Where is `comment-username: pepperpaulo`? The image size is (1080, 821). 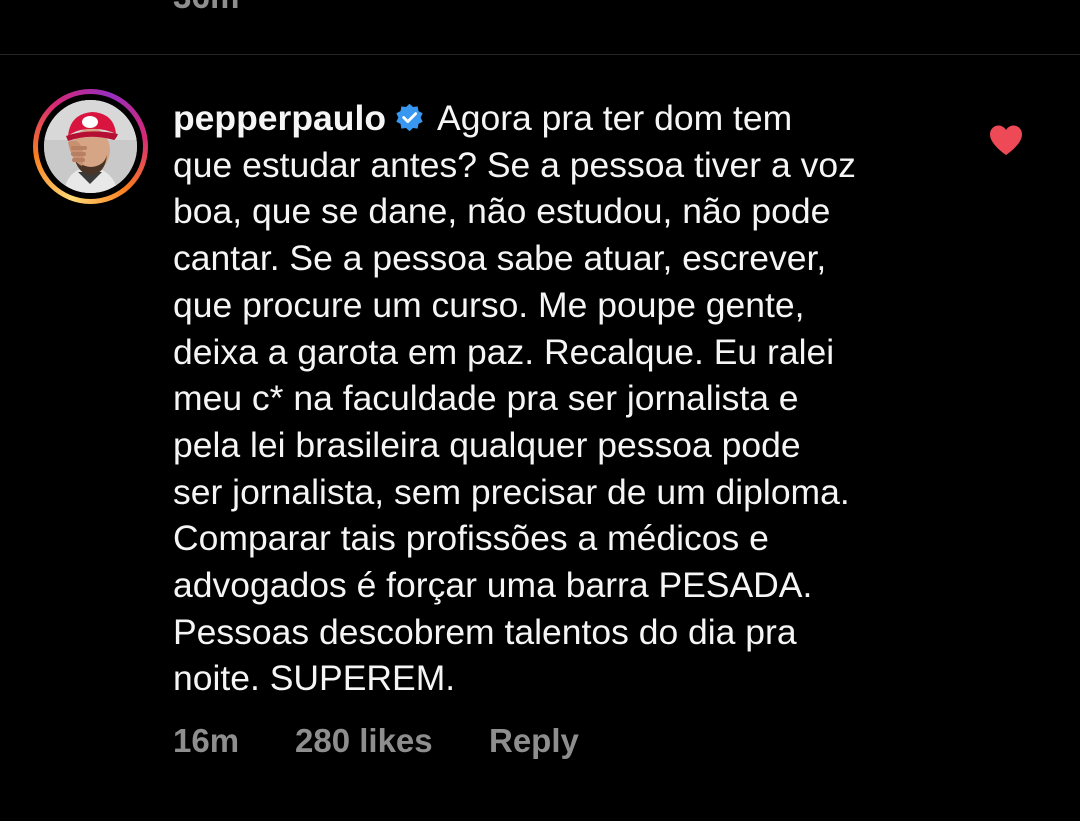 comment-username: pepperpaulo is located at coordinates (279, 118).